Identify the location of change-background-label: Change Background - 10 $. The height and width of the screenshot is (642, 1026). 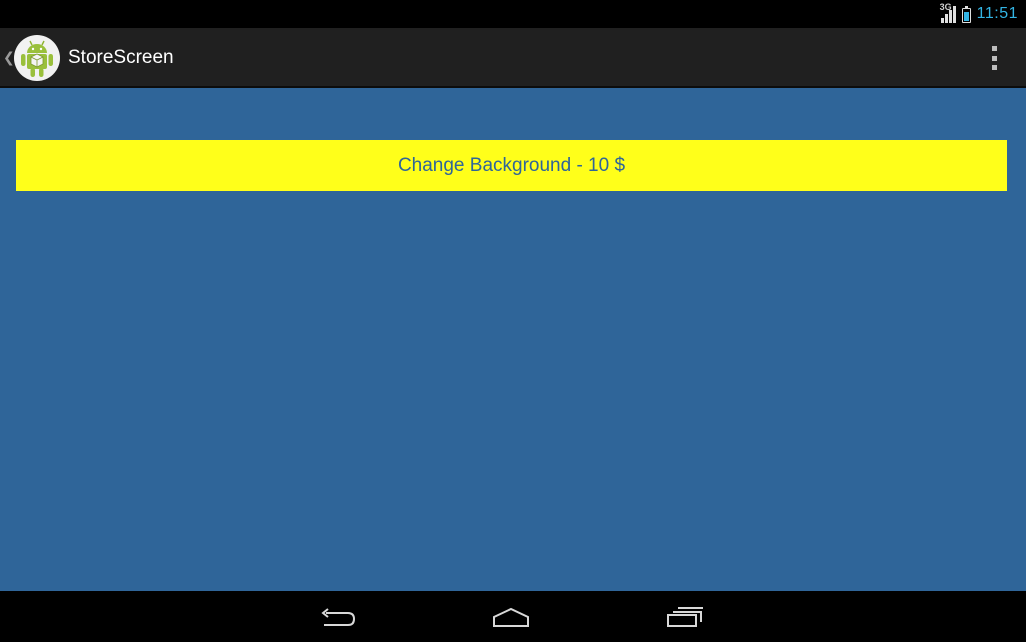
(511, 165).